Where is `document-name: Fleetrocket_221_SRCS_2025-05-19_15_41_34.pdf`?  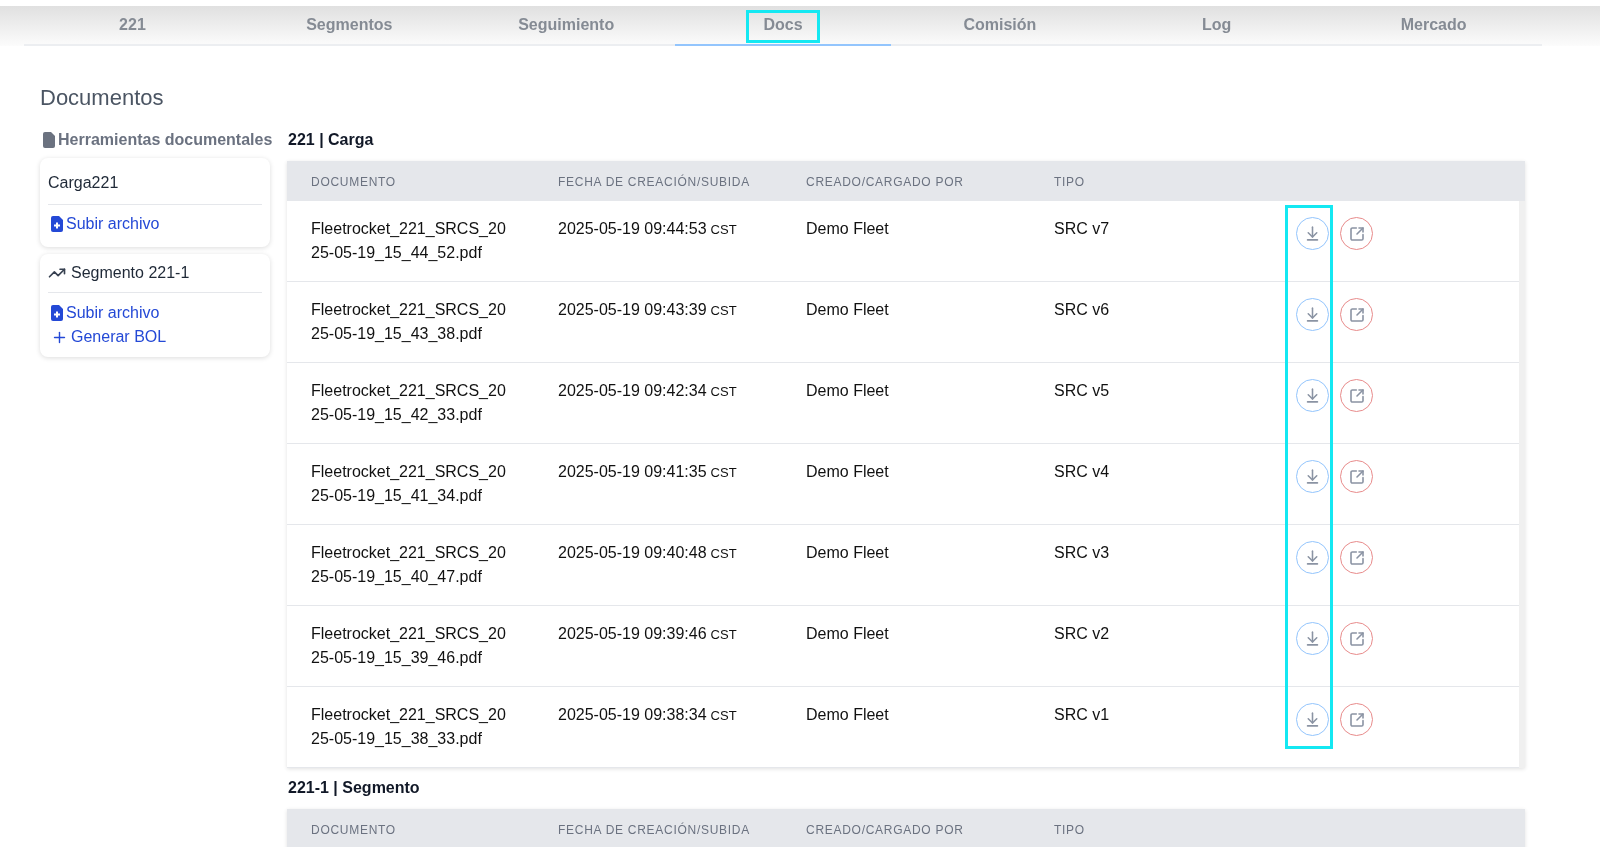 document-name: Fleetrocket_221_SRCS_2025-05-19_15_41_34.pdf is located at coordinates (409, 484).